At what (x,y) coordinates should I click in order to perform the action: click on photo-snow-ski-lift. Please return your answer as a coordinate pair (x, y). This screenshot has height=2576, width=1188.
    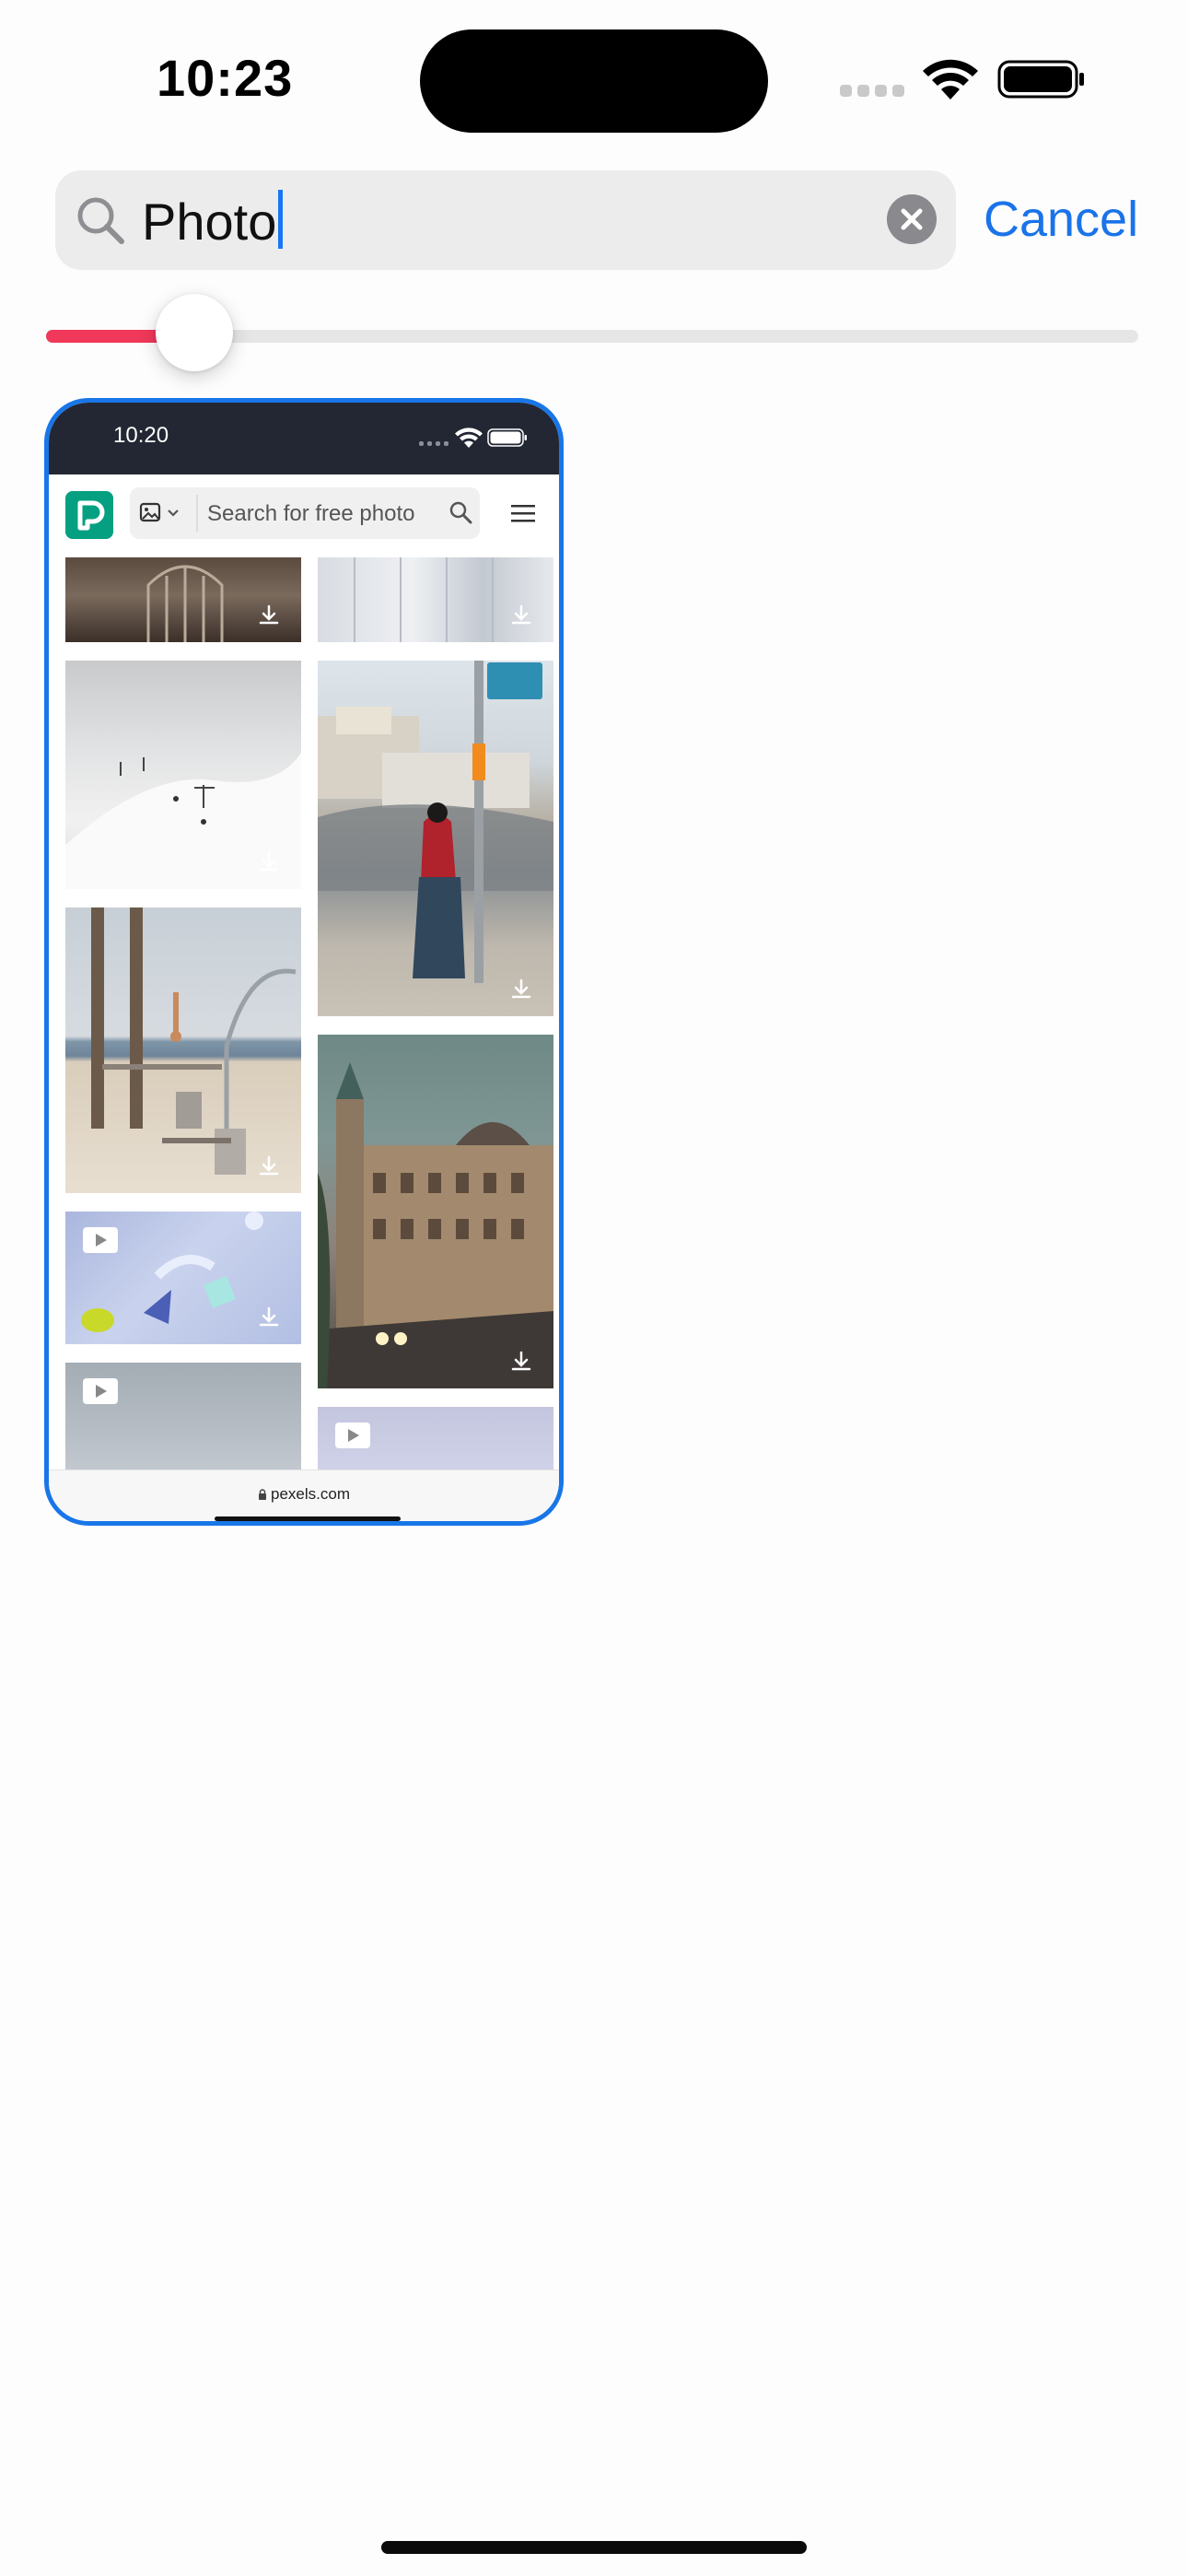
    Looking at the image, I should click on (183, 775).